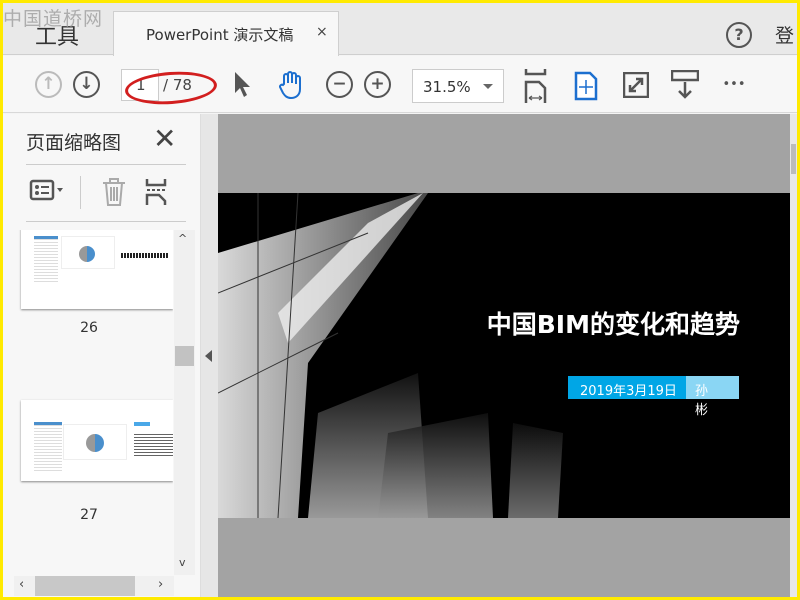 The height and width of the screenshot is (600, 800). What do you see at coordinates (86, 84) in the screenshot?
I see `next-page-icon: ↓` at bounding box center [86, 84].